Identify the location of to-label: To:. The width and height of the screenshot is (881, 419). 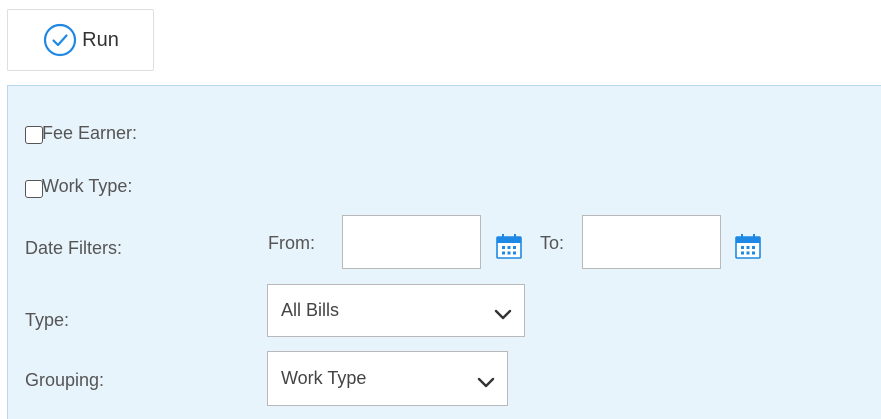
(552, 243).